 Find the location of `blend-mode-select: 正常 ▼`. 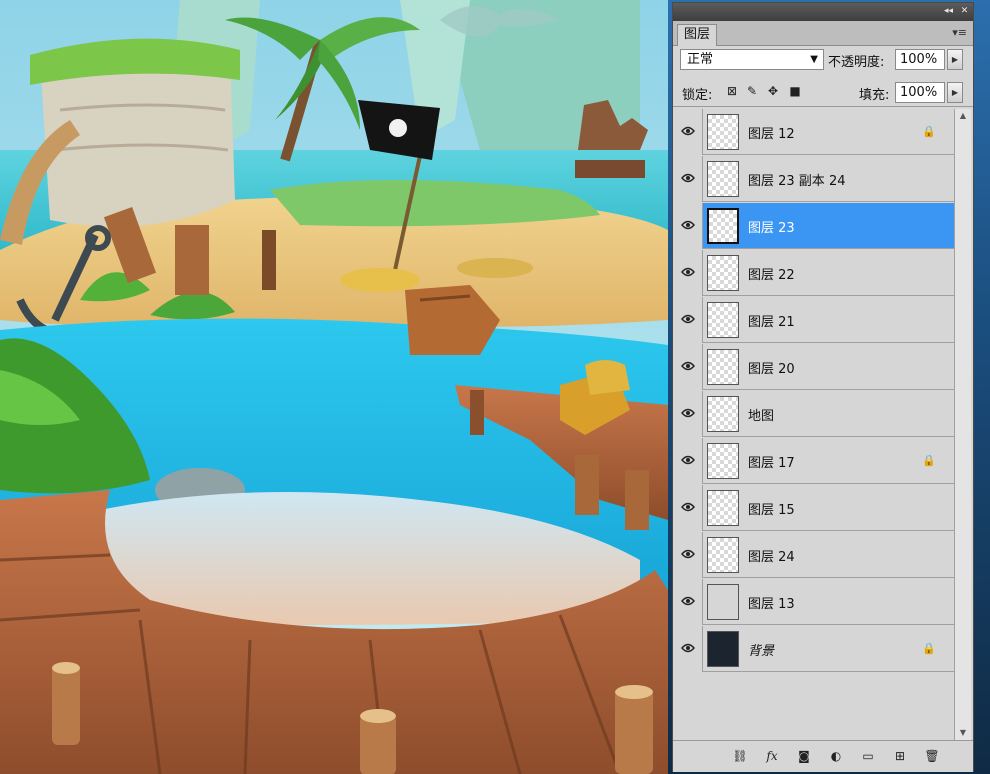

blend-mode-select: 正常 ▼ is located at coordinates (752, 59).